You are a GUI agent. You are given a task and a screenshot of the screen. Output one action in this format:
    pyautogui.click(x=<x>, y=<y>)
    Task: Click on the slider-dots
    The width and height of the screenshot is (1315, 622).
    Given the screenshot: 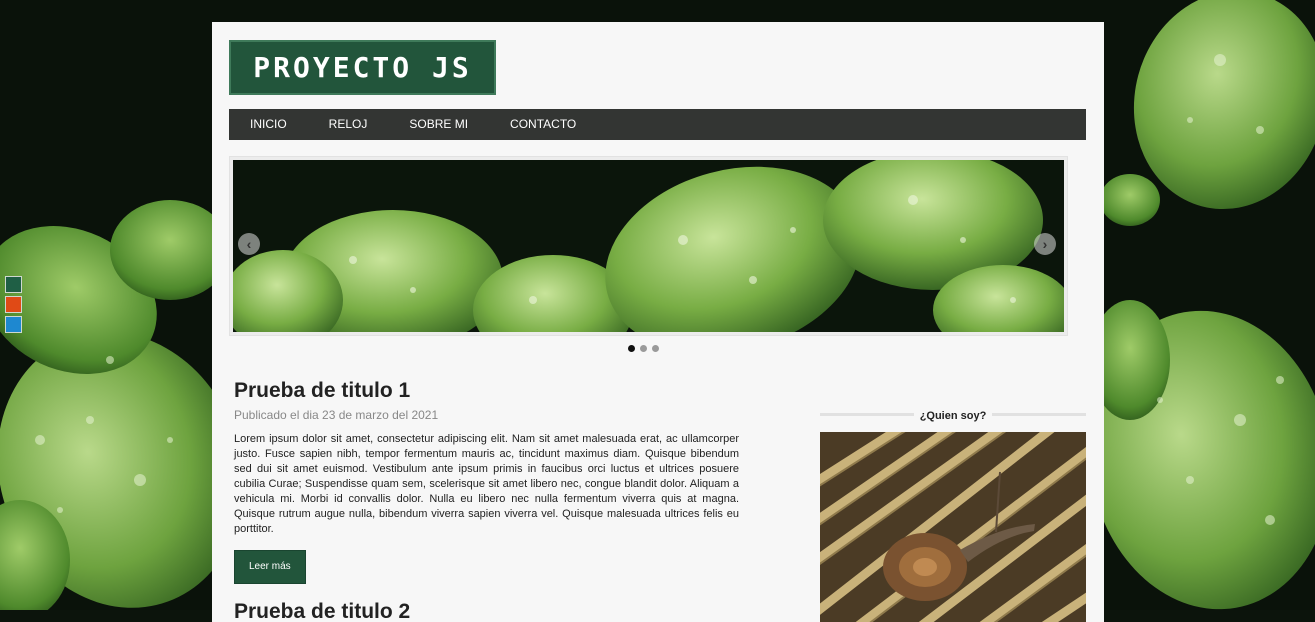 What is the action you would take?
    pyautogui.click(x=643, y=348)
    